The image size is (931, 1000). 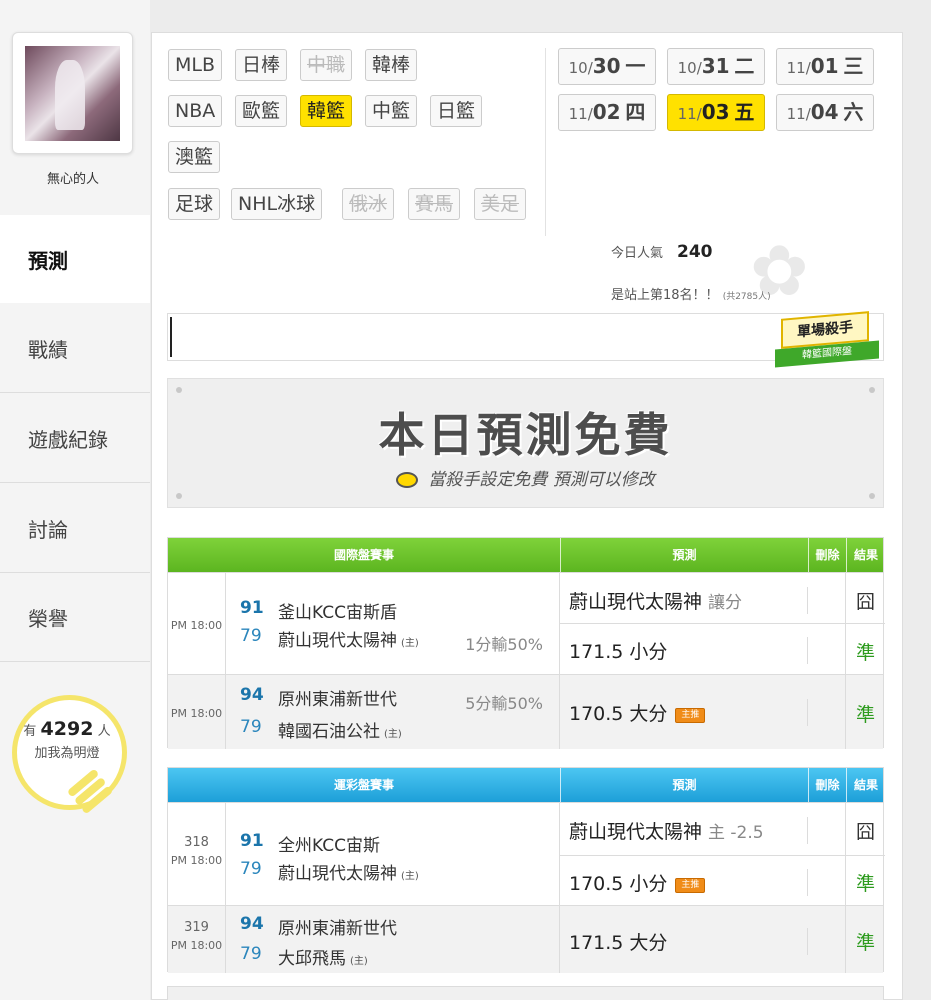 I want to click on prediction: 171.5 小分, so click(x=684, y=650).